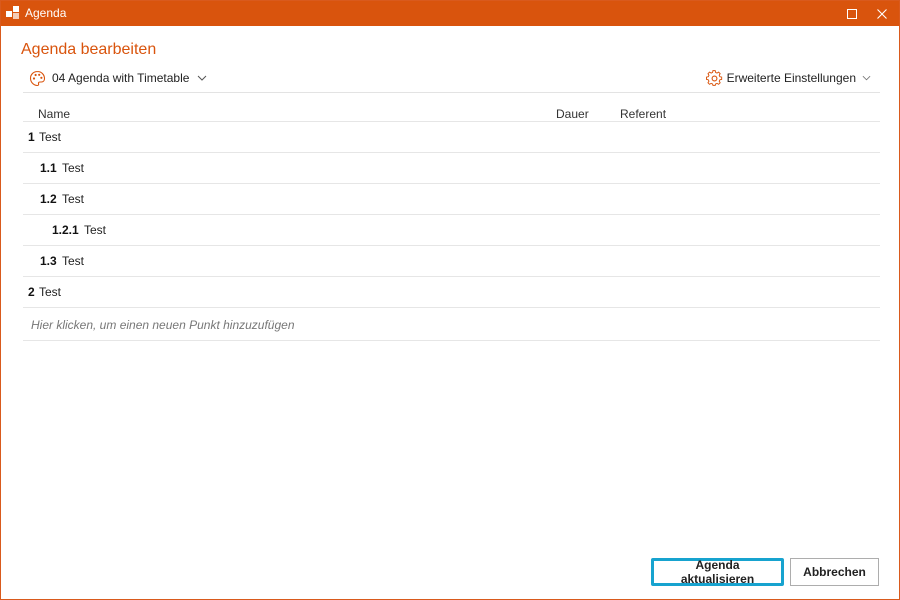  I want to click on column-header-duration: Dauer, so click(572, 114).